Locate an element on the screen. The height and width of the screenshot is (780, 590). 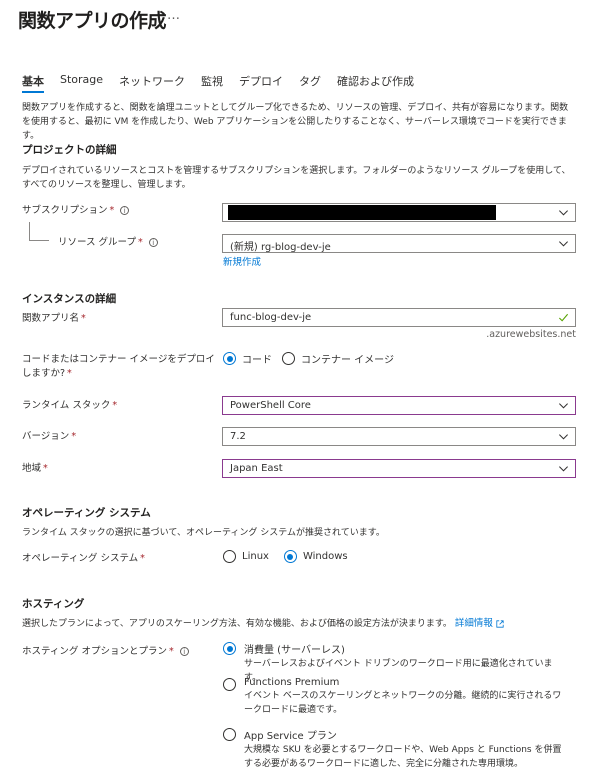
hosting-plan-label: ホスティング オプションとプラン * i is located at coordinates (105, 652).